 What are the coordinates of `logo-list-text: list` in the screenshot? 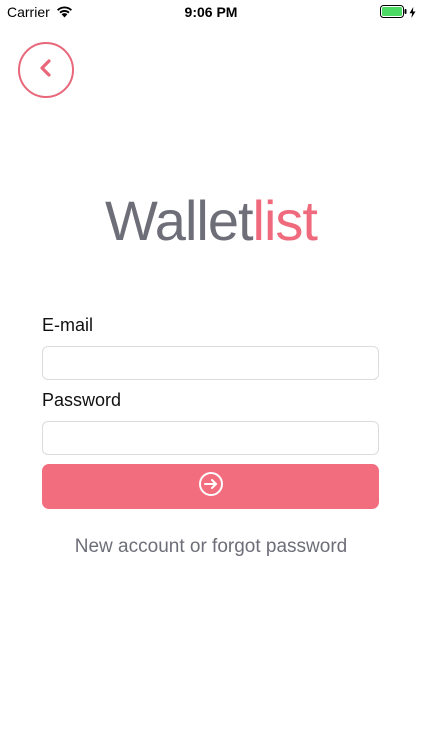 It's located at (285, 220).